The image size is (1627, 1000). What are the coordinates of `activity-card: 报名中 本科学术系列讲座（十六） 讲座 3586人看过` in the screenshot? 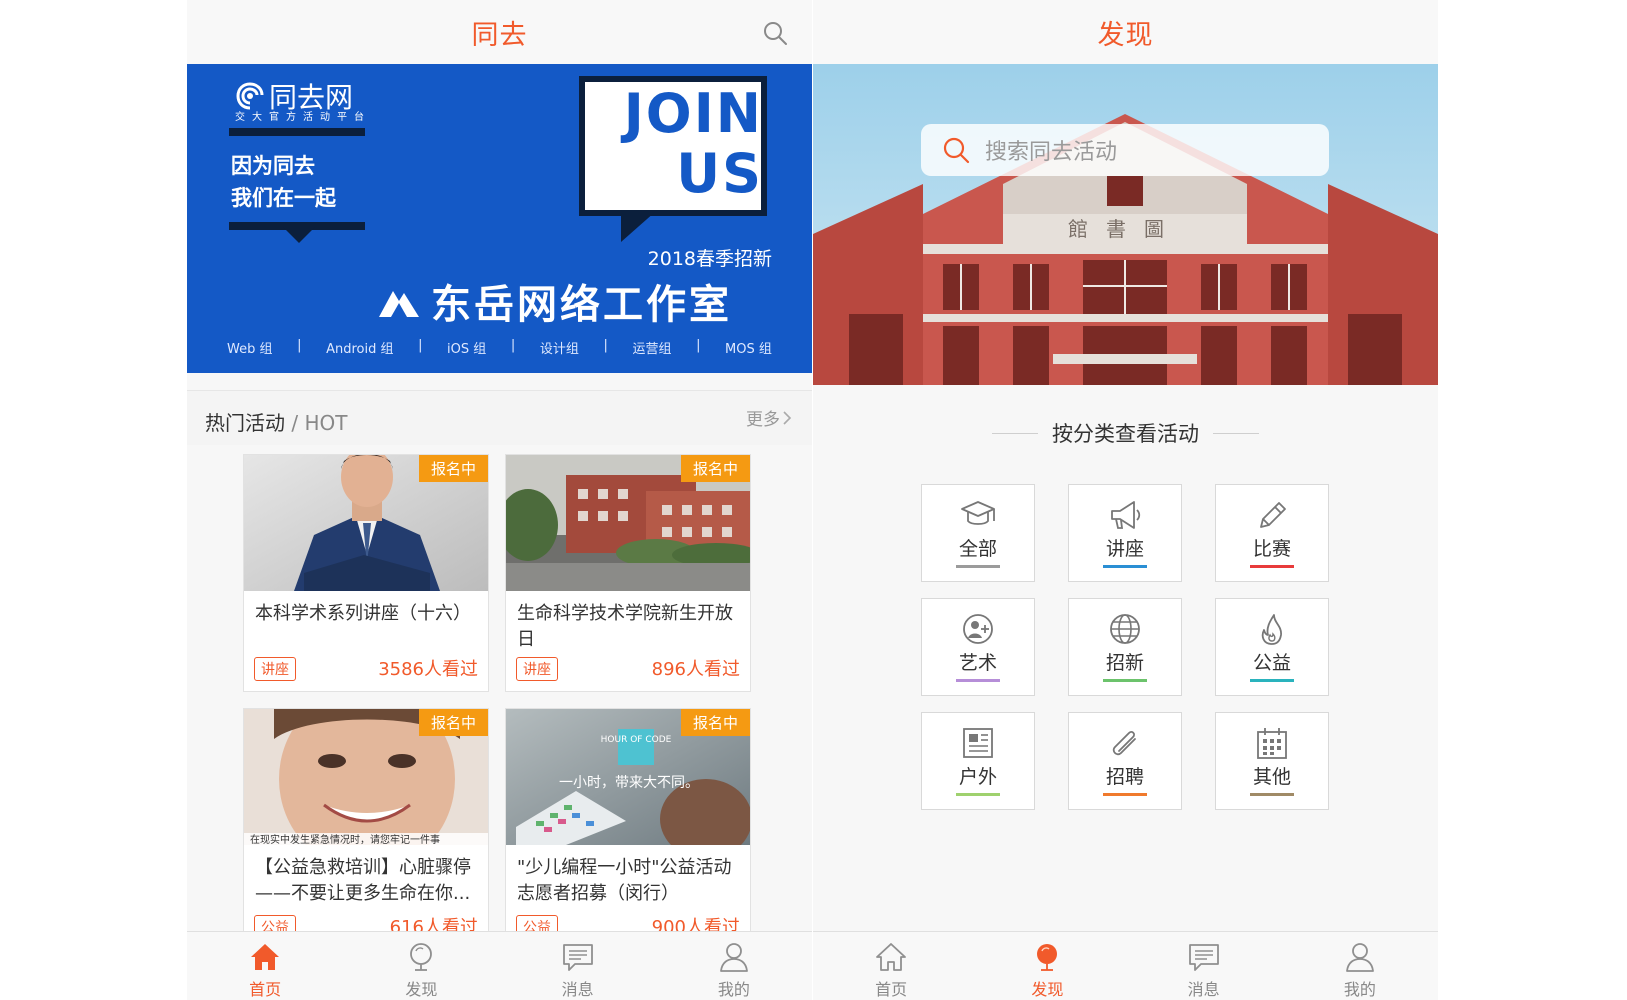 It's located at (366, 573).